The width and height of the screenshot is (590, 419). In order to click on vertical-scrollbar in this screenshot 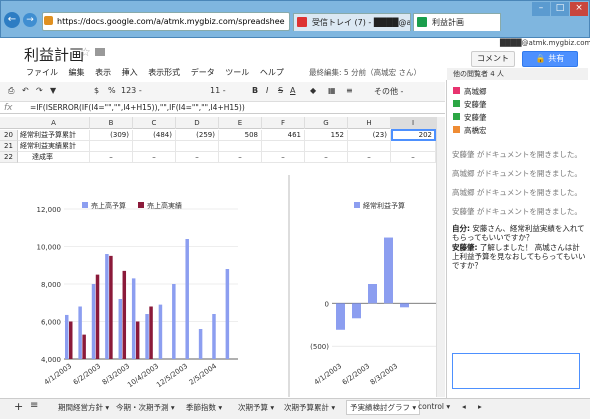, I will do `click(440, 257)`.